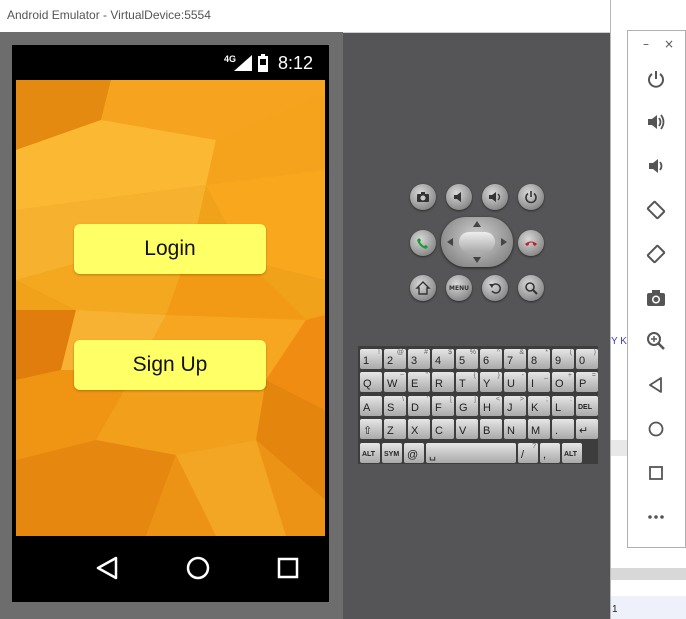 The height and width of the screenshot is (619, 686). I want to click on camera-button, so click(423, 197).